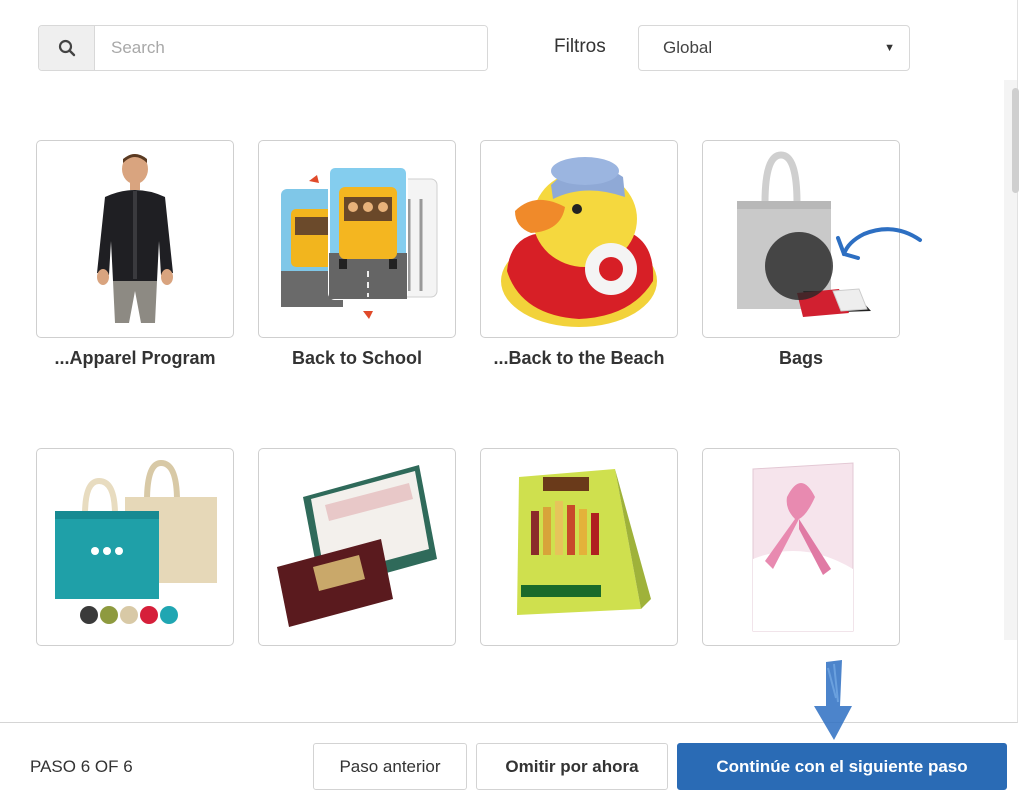  I want to click on category-image-checkbook, so click(357, 547).